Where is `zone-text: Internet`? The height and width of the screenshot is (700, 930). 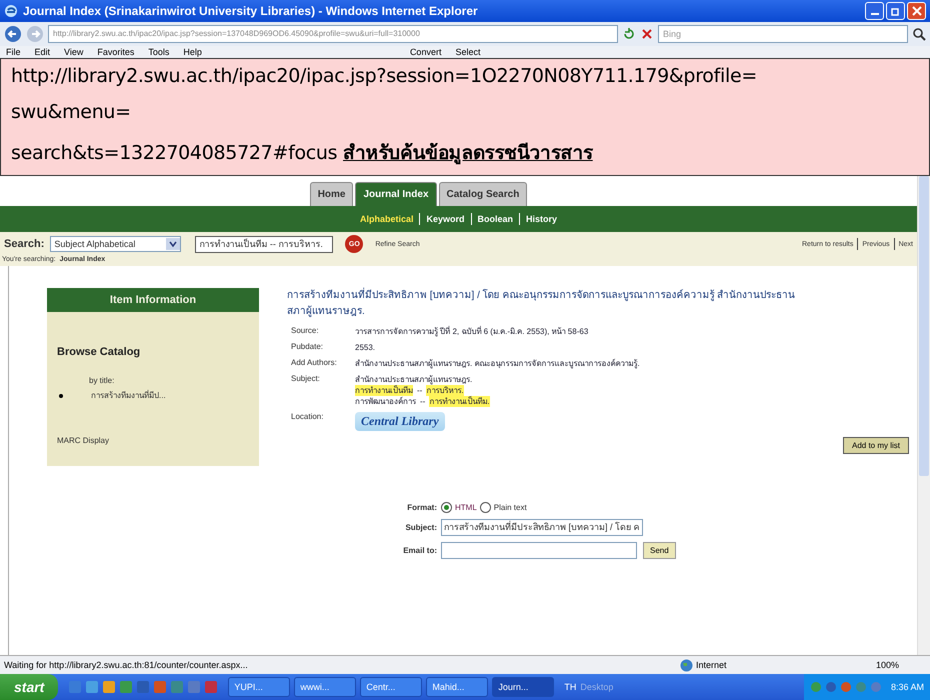
zone-text: Internet is located at coordinates (711, 665).